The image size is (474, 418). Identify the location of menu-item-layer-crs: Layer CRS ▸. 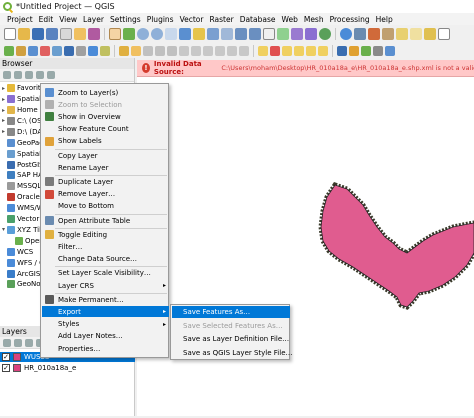
(105, 285).